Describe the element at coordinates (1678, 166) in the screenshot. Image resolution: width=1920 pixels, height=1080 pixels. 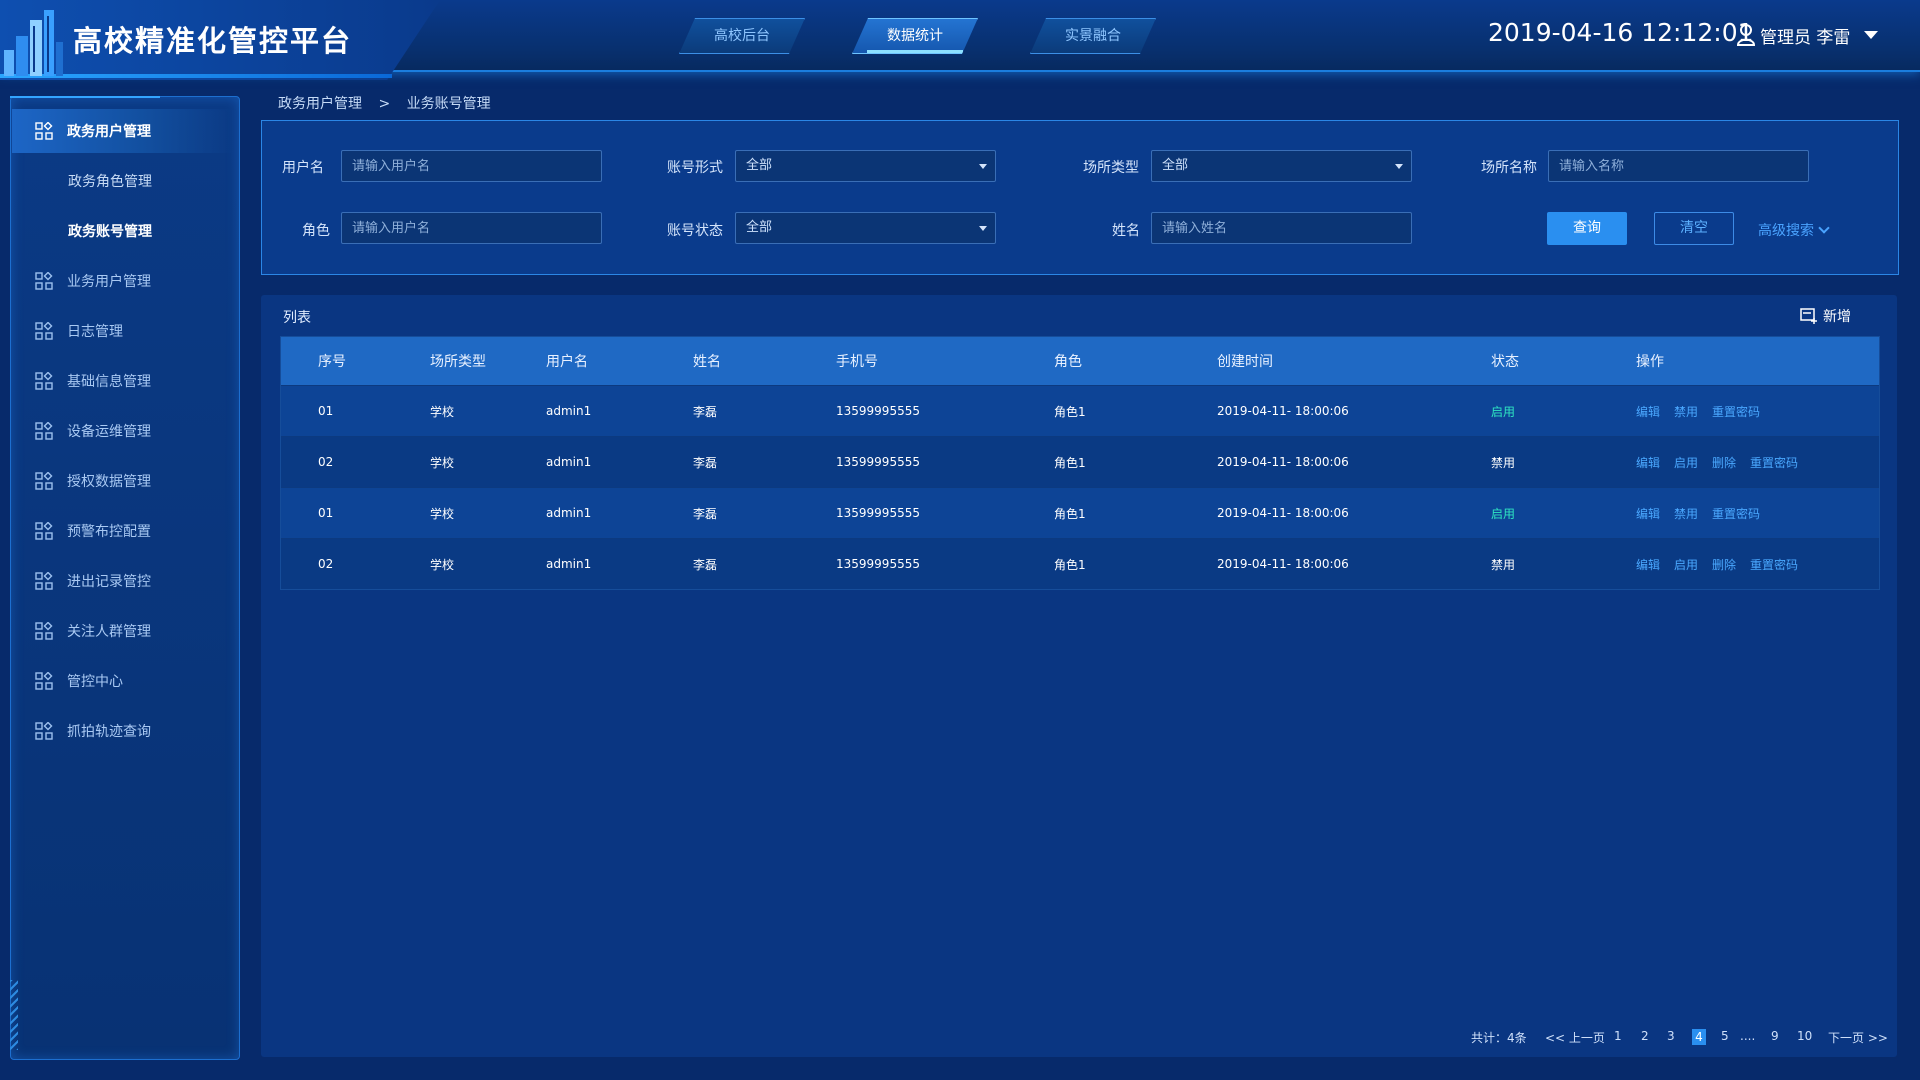
I see `venue-name-input` at that location.